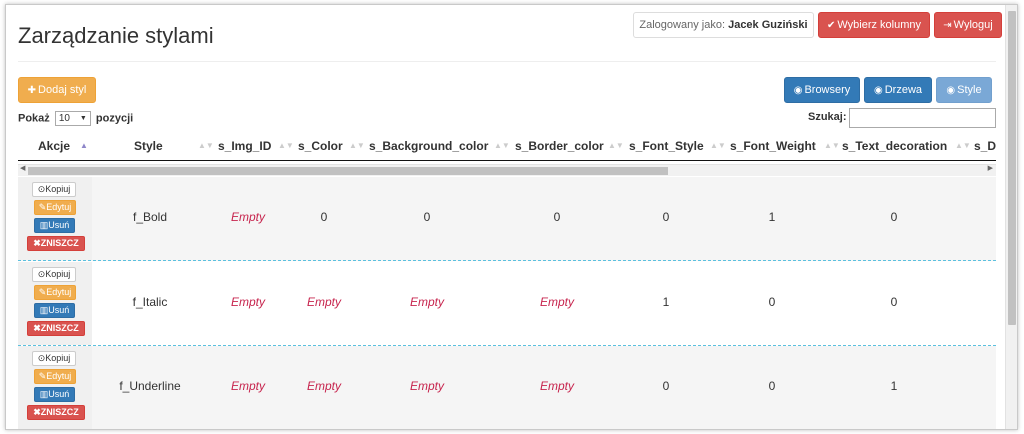 The image size is (1024, 434). I want to click on column-header-font-style: s_Font_Style, so click(666, 146).